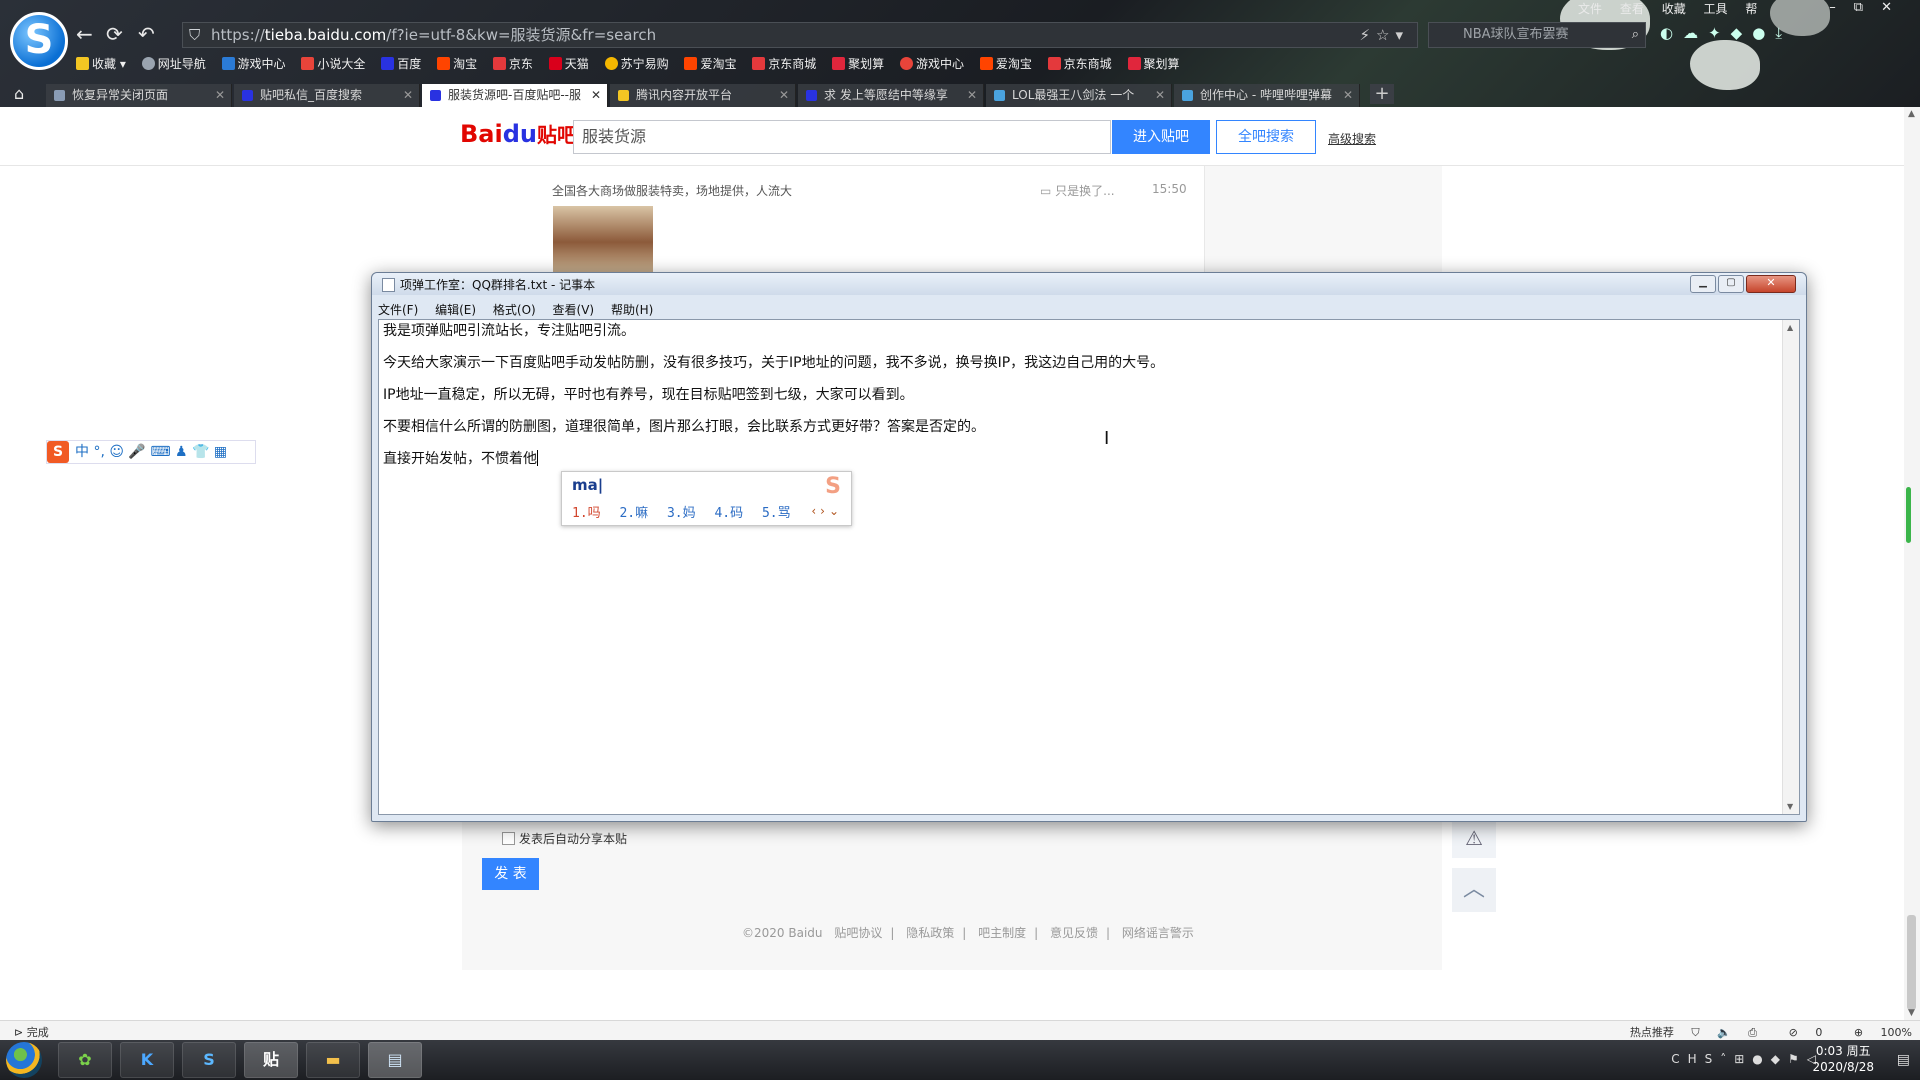  Describe the element at coordinates (395, 1060) in the screenshot. I see `taskbar-app-notepad: ▤` at that location.